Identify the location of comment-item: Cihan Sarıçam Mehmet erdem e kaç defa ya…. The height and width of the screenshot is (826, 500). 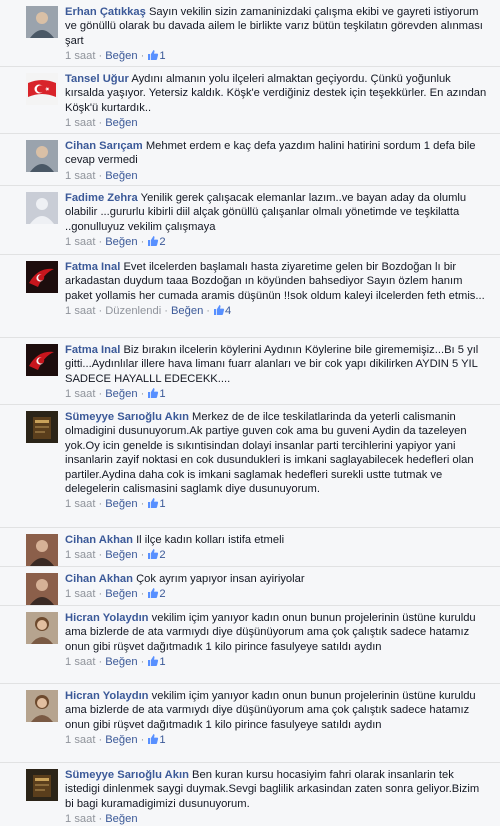
(250, 159).